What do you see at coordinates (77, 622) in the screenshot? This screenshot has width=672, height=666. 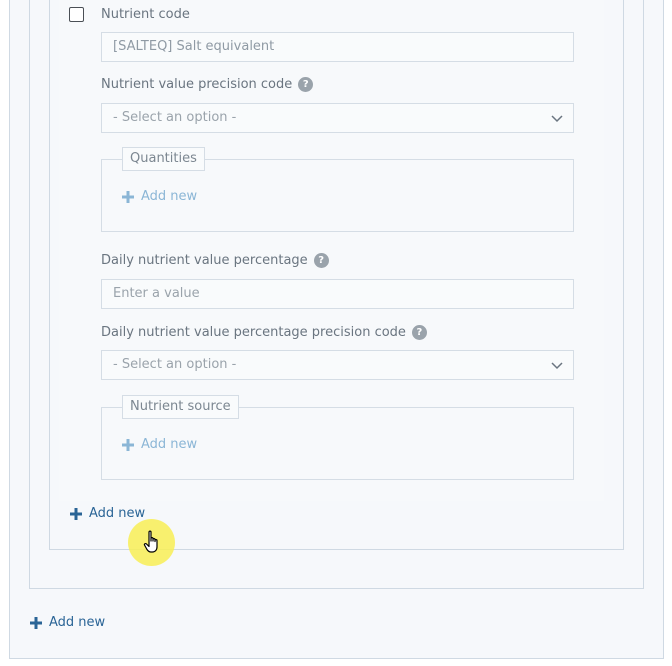 I see `outer-add-new-label: Add new` at bounding box center [77, 622].